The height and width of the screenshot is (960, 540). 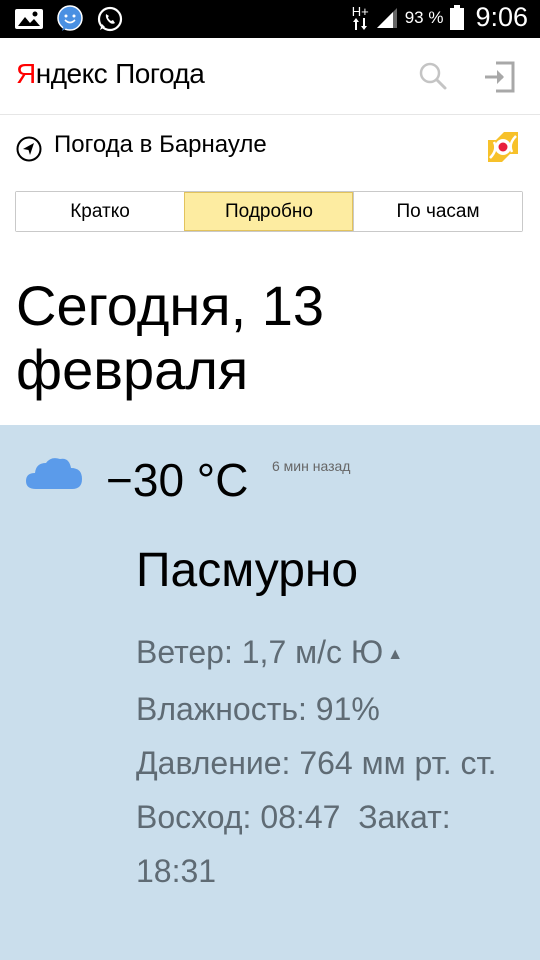 What do you see at coordinates (54, 473) in the screenshot?
I see `cloud-icon` at bounding box center [54, 473].